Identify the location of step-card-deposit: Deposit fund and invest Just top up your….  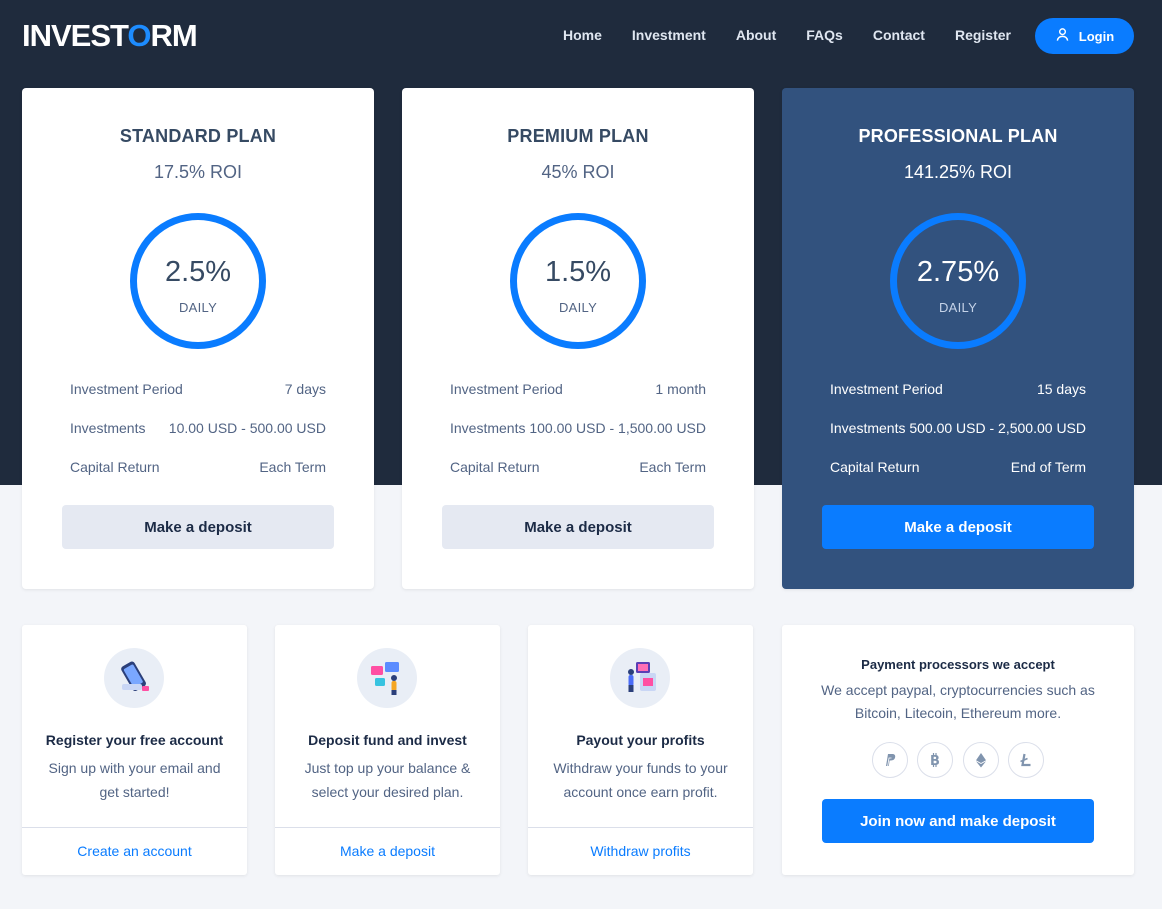
(387, 750).